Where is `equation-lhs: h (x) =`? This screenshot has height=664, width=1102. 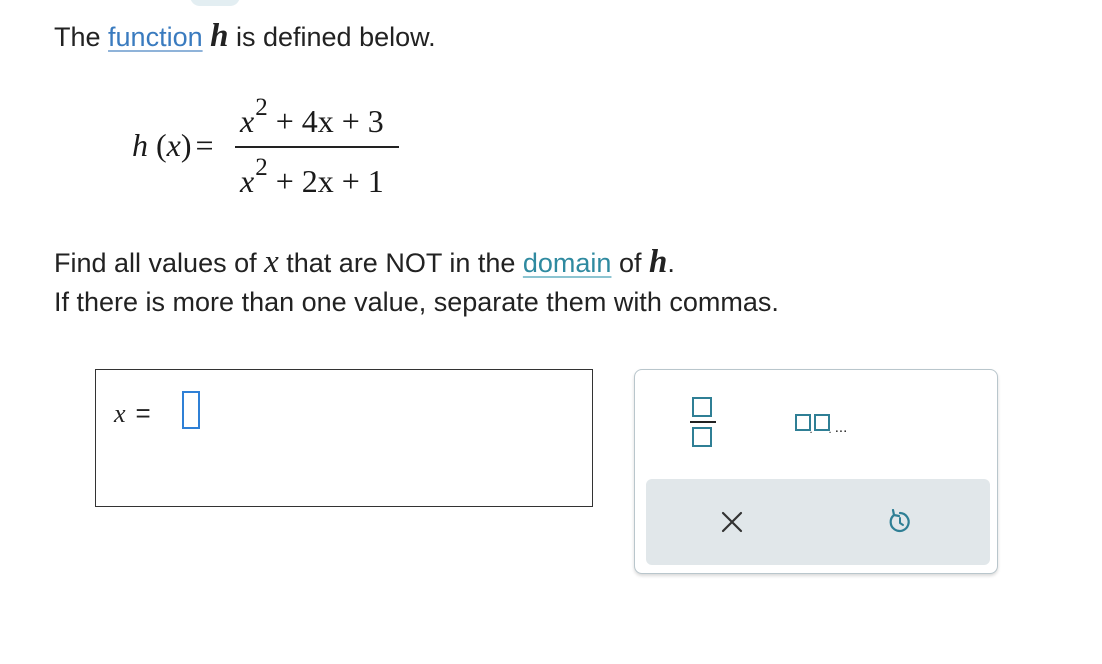 equation-lhs: h (x) = is located at coordinates (173, 145).